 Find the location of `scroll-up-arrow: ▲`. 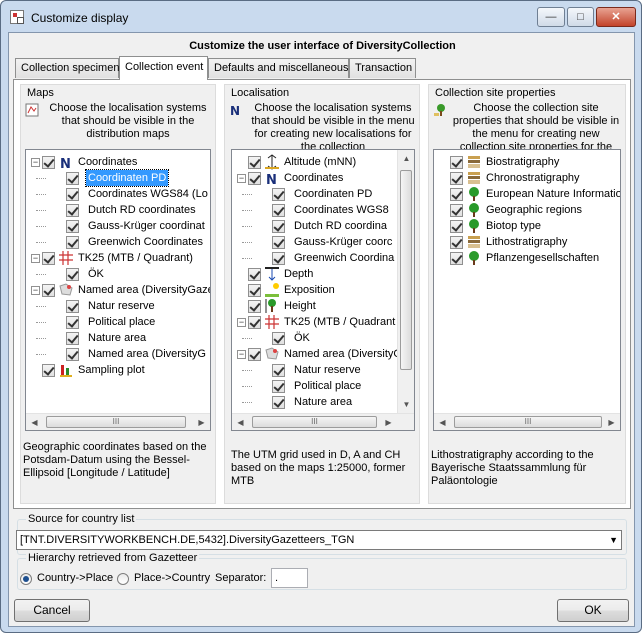

scroll-up-arrow: ▲ is located at coordinates (406, 158).